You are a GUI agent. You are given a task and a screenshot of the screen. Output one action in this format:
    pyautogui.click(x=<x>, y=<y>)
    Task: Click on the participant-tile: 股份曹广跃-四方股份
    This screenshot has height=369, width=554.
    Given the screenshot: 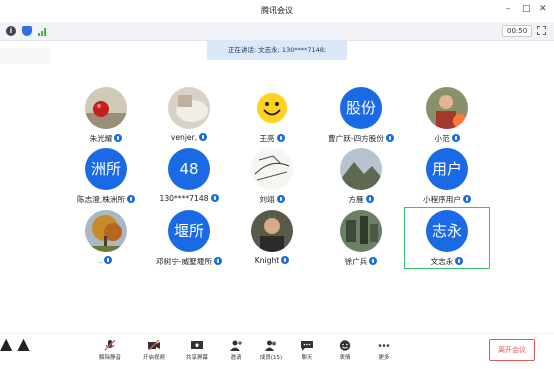 What is the action you would take?
    pyautogui.click(x=361, y=120)
    